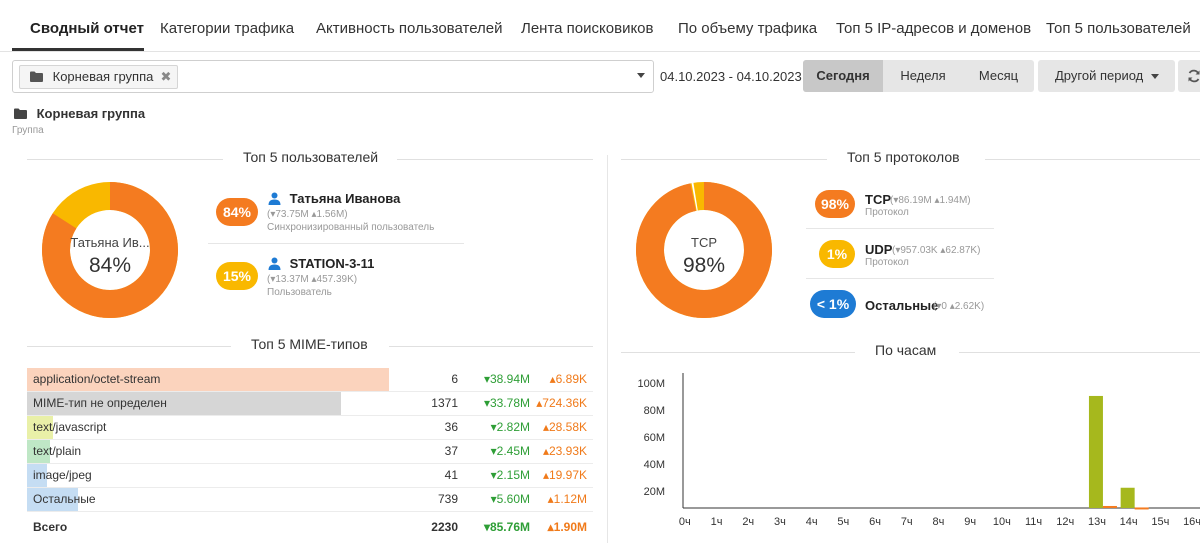 This screenshot has width=1200, height=543. Describe the element at coordinates (1001, 522) in the screenshot. I see `x-tick-label: 10ч` at that location.